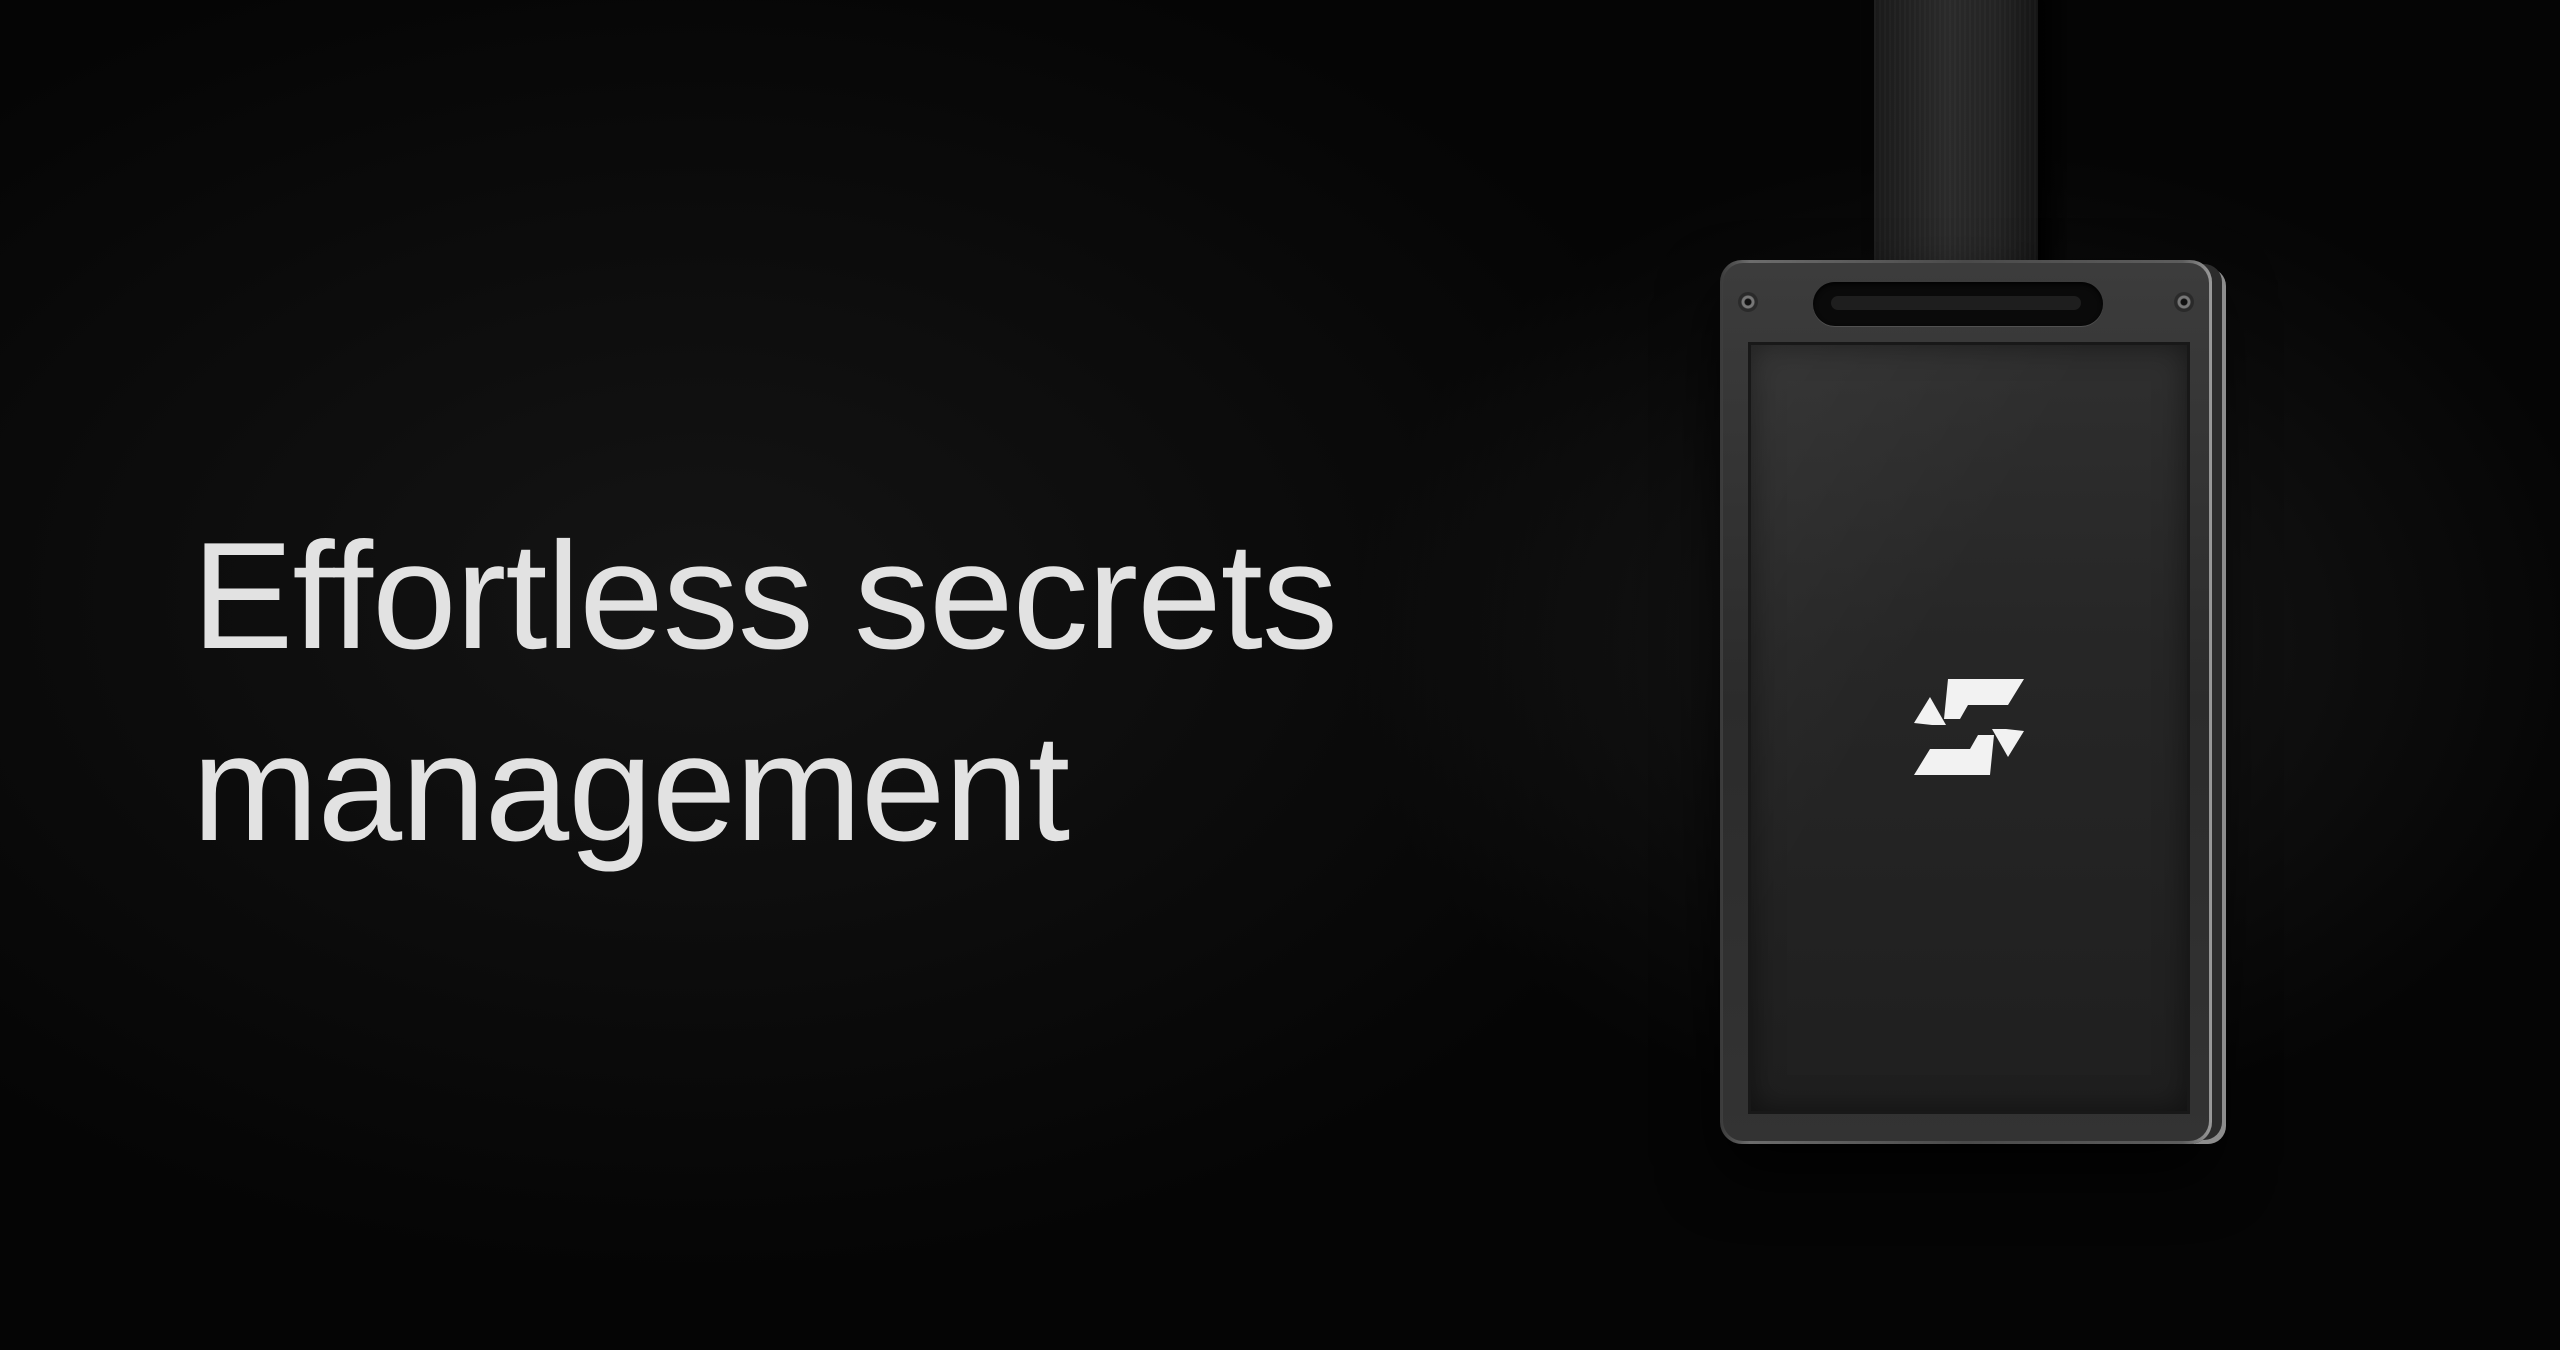 This screenshot has width=2560, height=1350. What do you see at coordinates (1958, 304) in the screenshot?
I see `badge-strap-slot` at bounding box center [1958, 304].